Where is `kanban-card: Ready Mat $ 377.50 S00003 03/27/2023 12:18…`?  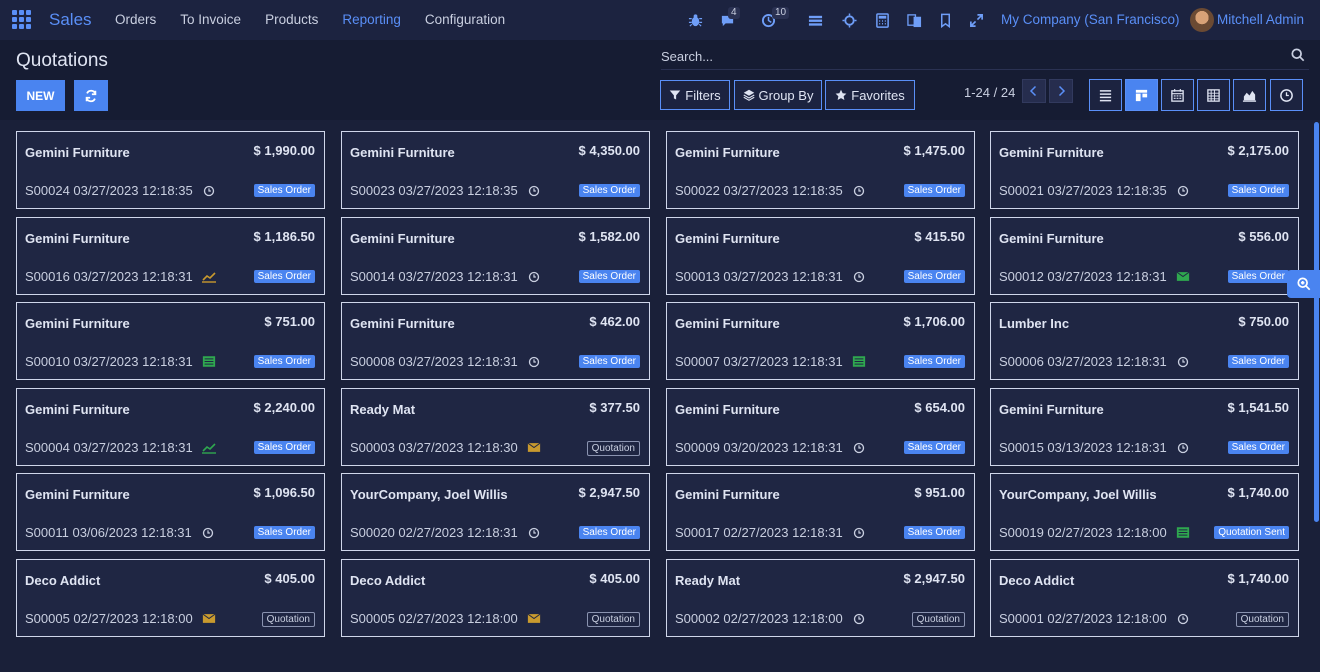 kanban-card: Ready Mat $ 377.50 S00003 03/27/2023 12:18… is located at coordinates (495, 427).